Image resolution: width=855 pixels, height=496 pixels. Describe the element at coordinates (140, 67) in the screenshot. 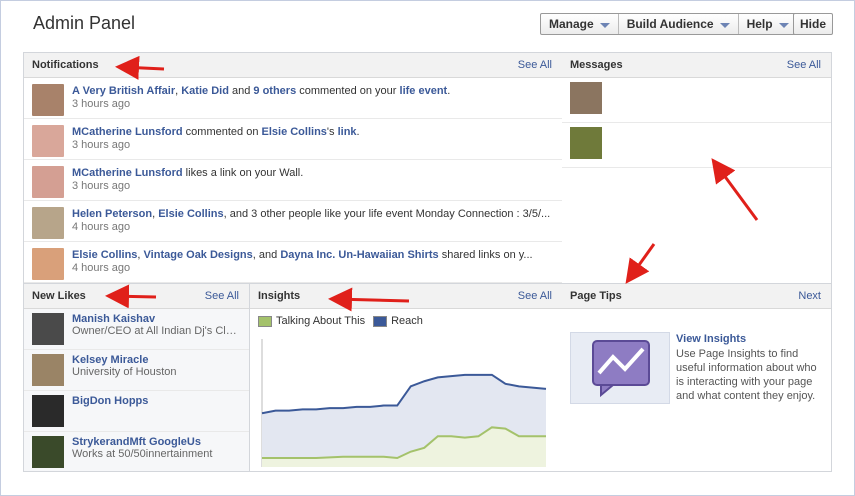

I see `arrow-notifications` at that location.